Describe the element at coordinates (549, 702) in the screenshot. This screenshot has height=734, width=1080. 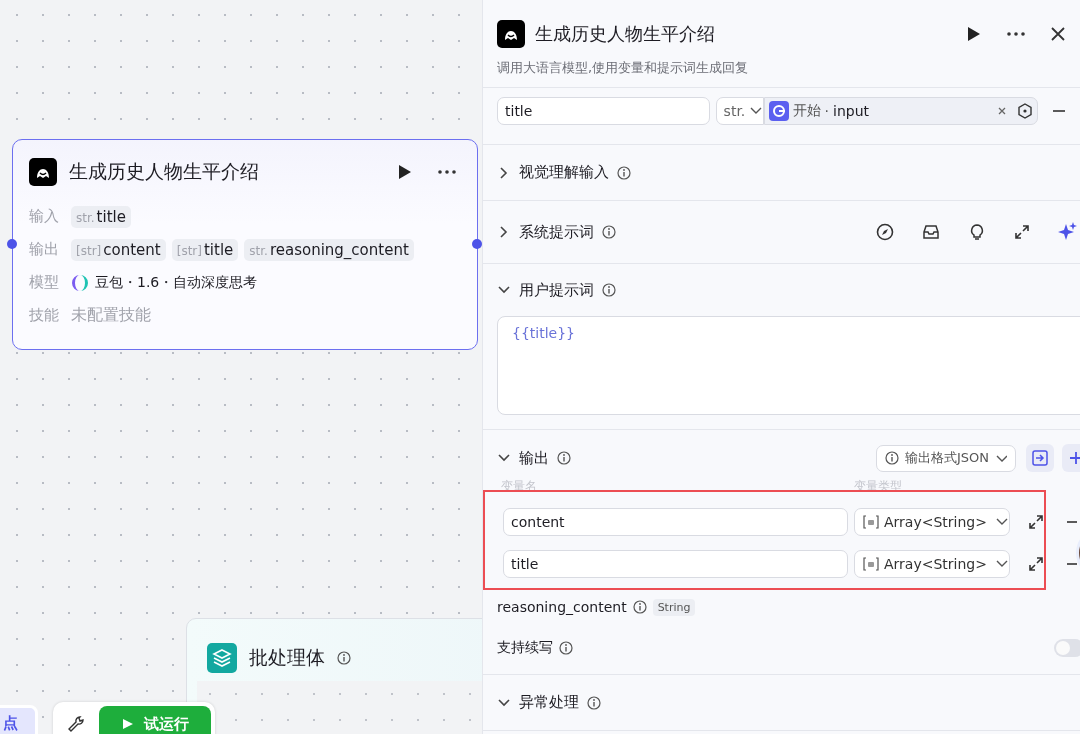
I see `section-title: 异常处理` at that location.